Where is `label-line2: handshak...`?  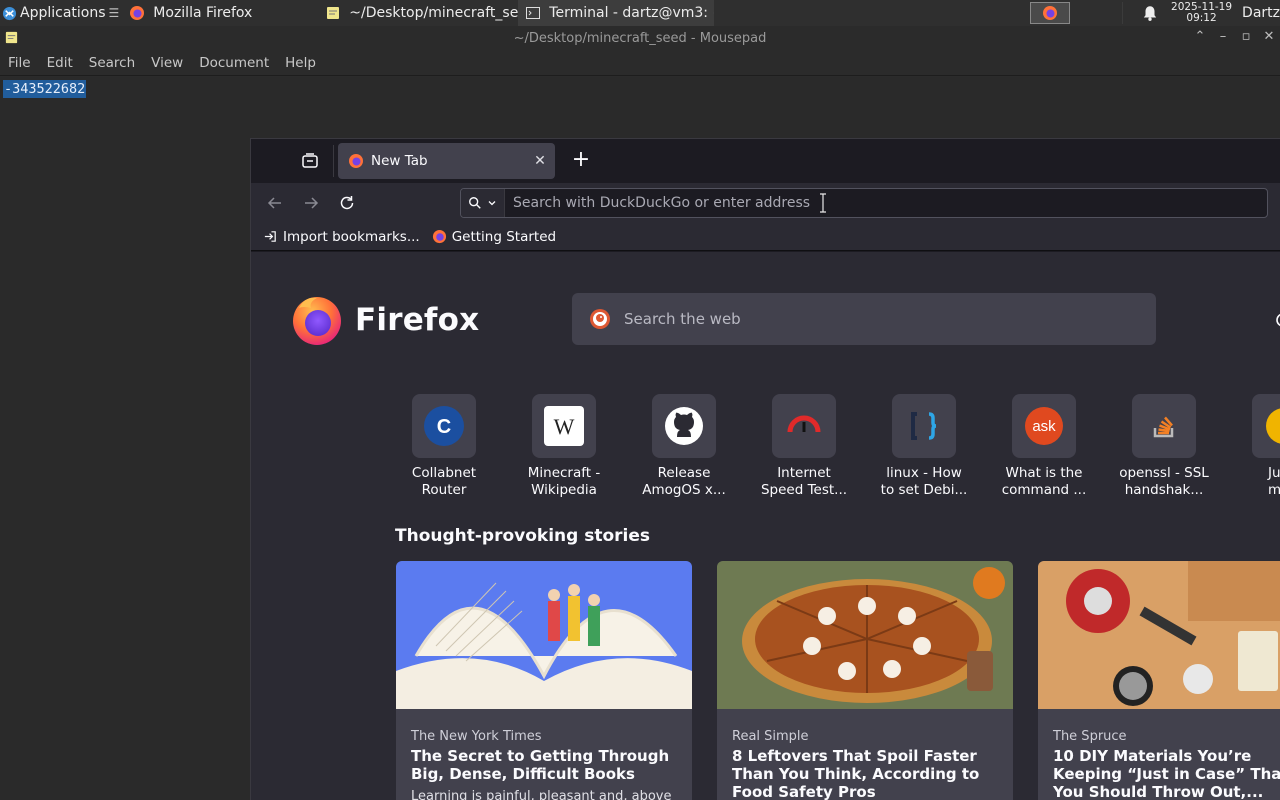
label-line2: handshak... is located at coordinates (1164, 490).